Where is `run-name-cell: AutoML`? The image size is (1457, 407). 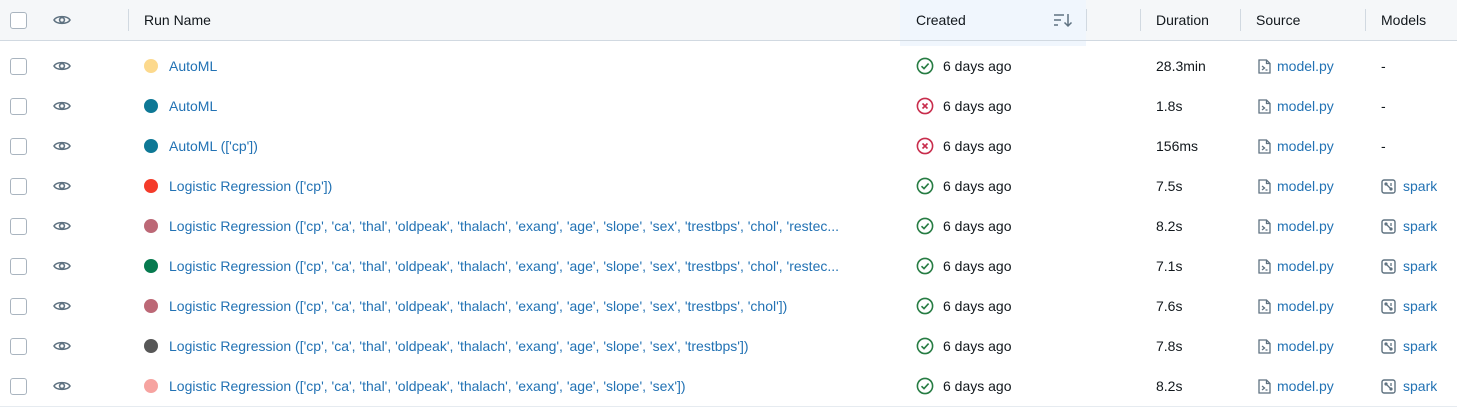 run-name-cell: AutoML is located at coordinates (516, 106).